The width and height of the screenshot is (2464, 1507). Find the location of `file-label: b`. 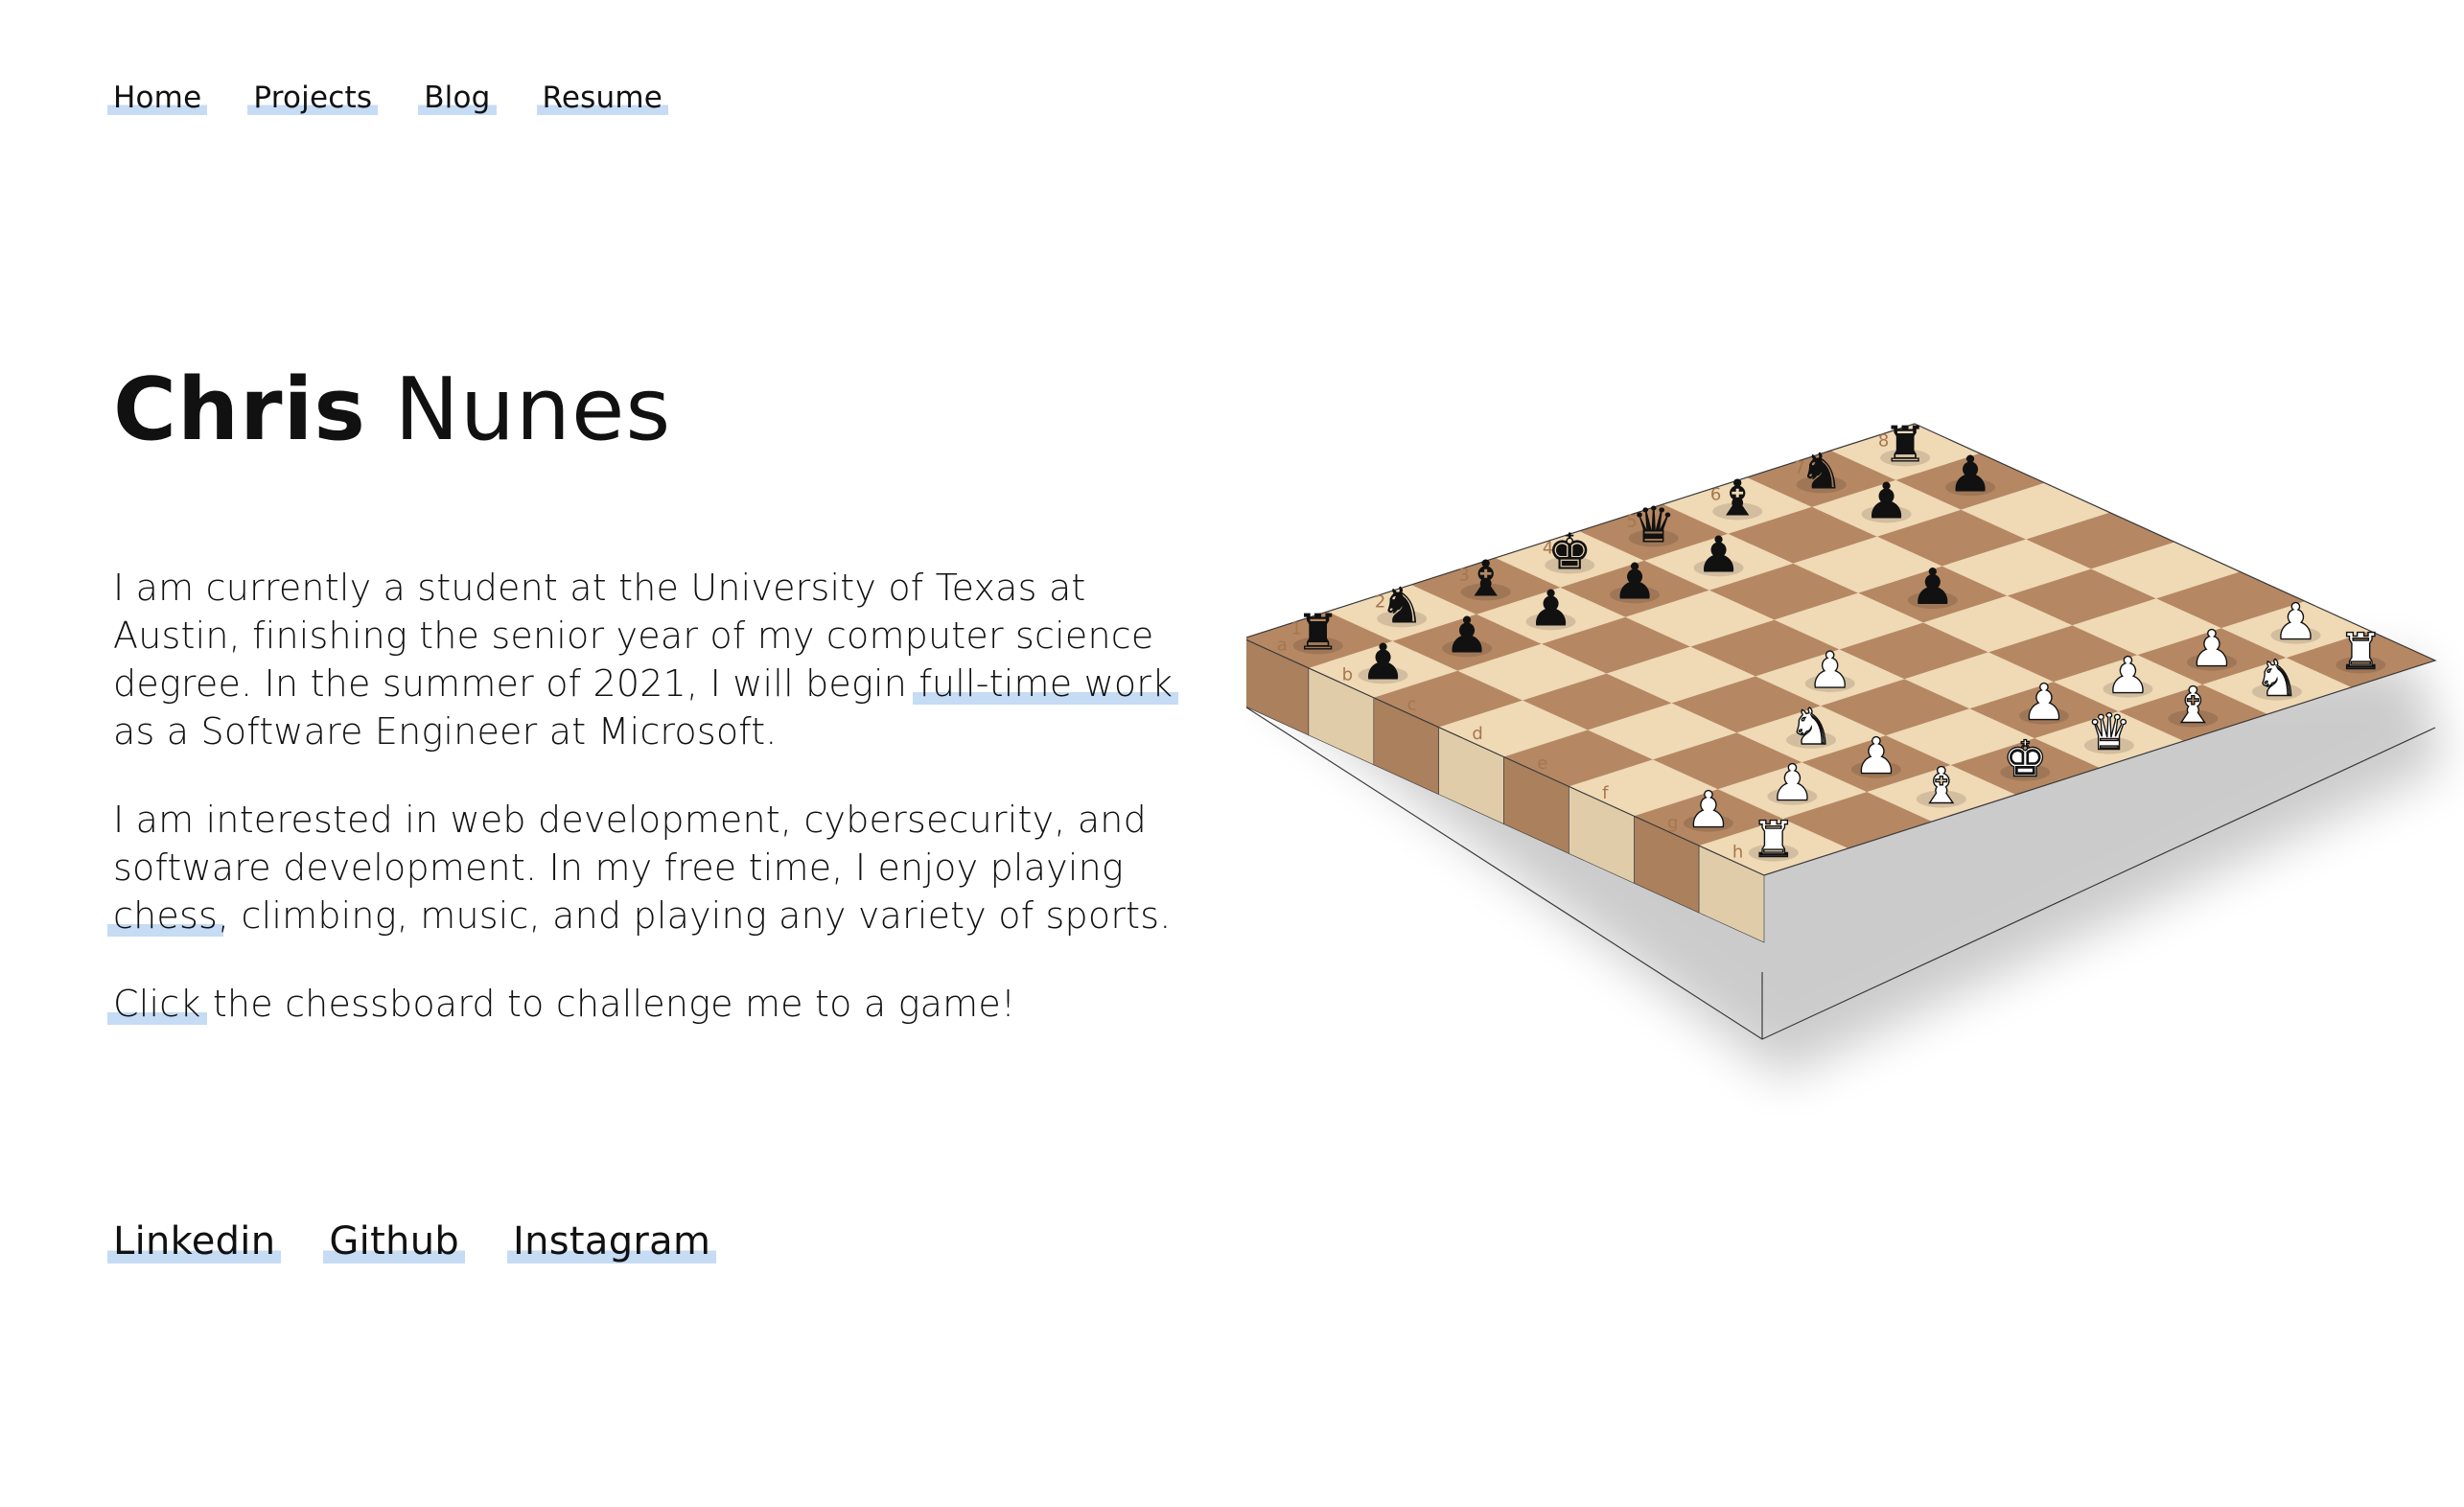

file-label: b is located at coordinates (1347, 674).